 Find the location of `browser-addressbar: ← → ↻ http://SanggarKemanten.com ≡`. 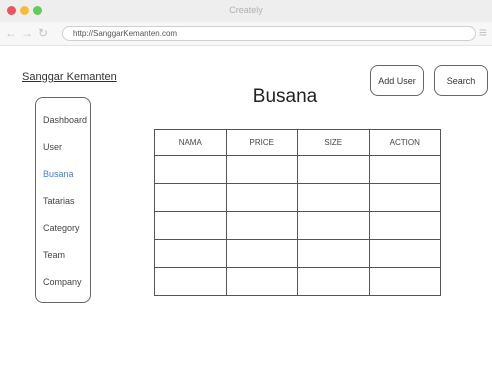

browser-addressbar: ← → ↻ http://SanggarKemanten.com ≡ is located at coordinates (246, 34).